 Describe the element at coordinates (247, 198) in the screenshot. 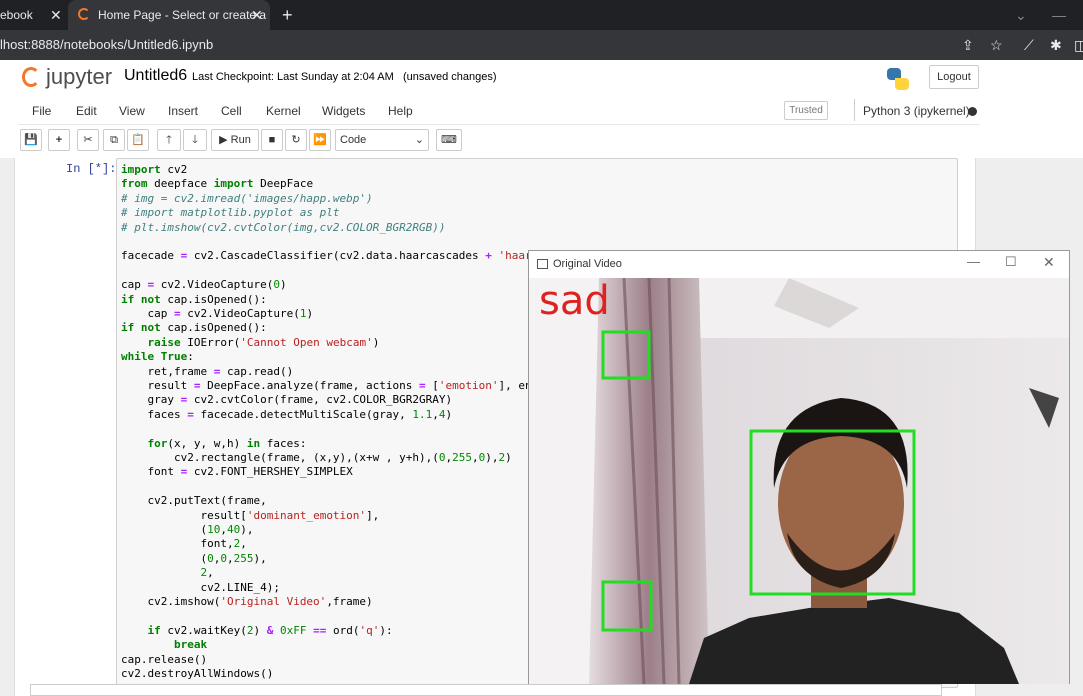

I see `code-line: # img = cv2.imread('images/happ.webp')` at that location.